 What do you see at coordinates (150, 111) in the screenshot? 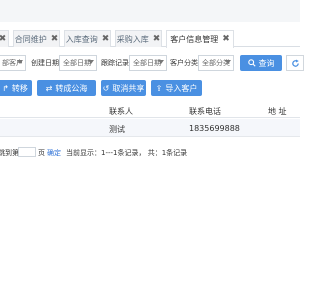
I see `table-header: 联系人 联系电话 地 址` at bounding box center [150, 111].